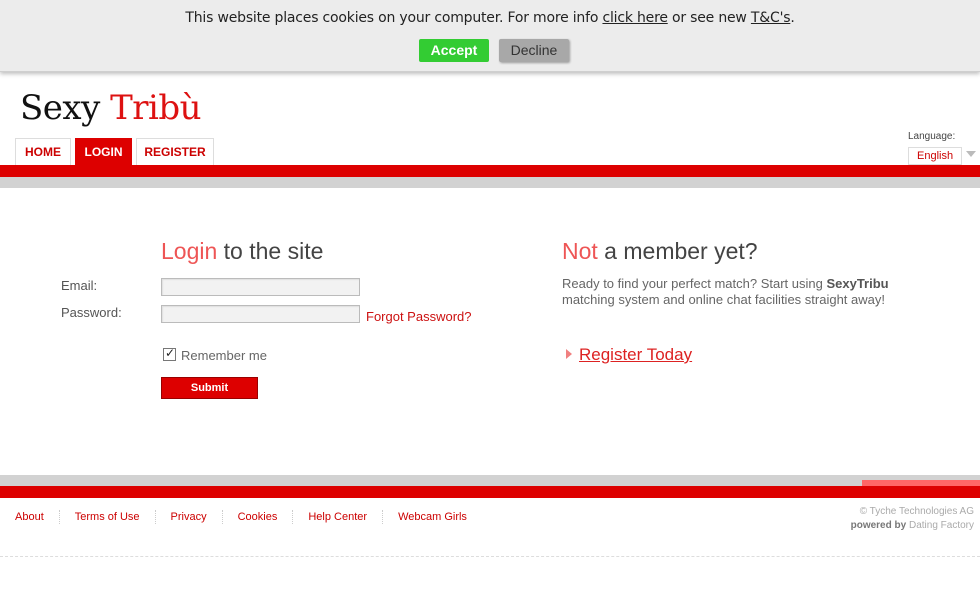 Image resolution: width=980 pixels, height=600 pixels. What do you see at coordinates (91, 312) in the screenshot?
I see `password-label: Password:` at bounding box center [91, 312].